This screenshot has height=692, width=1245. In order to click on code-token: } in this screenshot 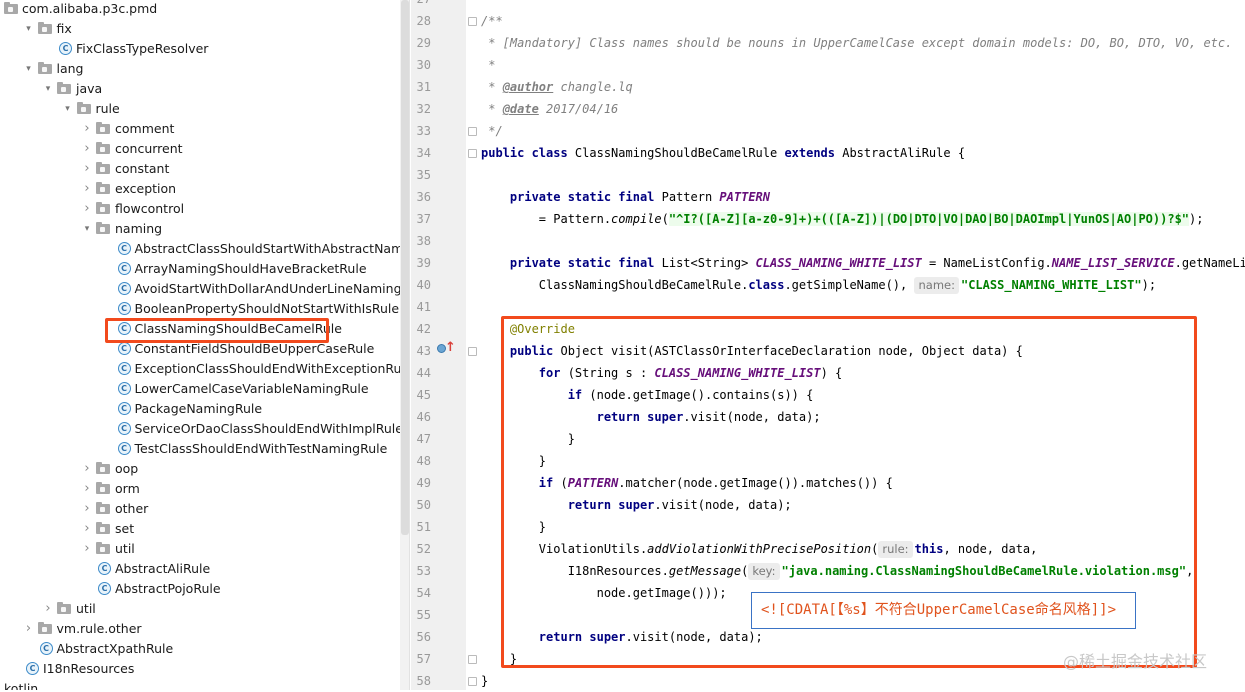, I will do `click(485, 681)`.